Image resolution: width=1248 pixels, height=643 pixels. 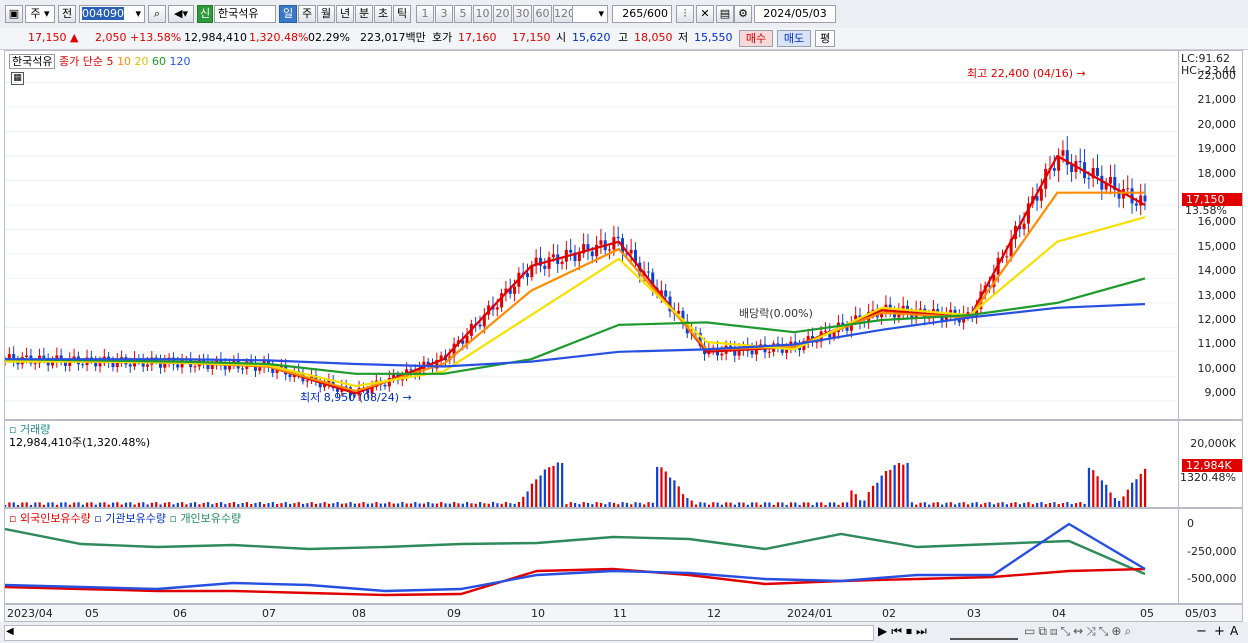 What do you see at coordinates (825, 38) in the screenshot?
I see `eval-button: 평` at bounding box center [825, 38].